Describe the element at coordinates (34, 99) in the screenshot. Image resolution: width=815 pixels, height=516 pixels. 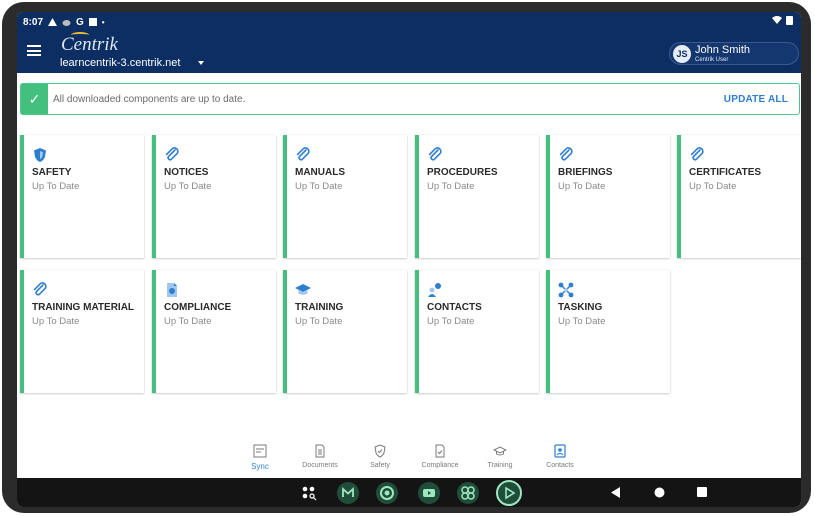
I see `check-icon: ✓` at that location.